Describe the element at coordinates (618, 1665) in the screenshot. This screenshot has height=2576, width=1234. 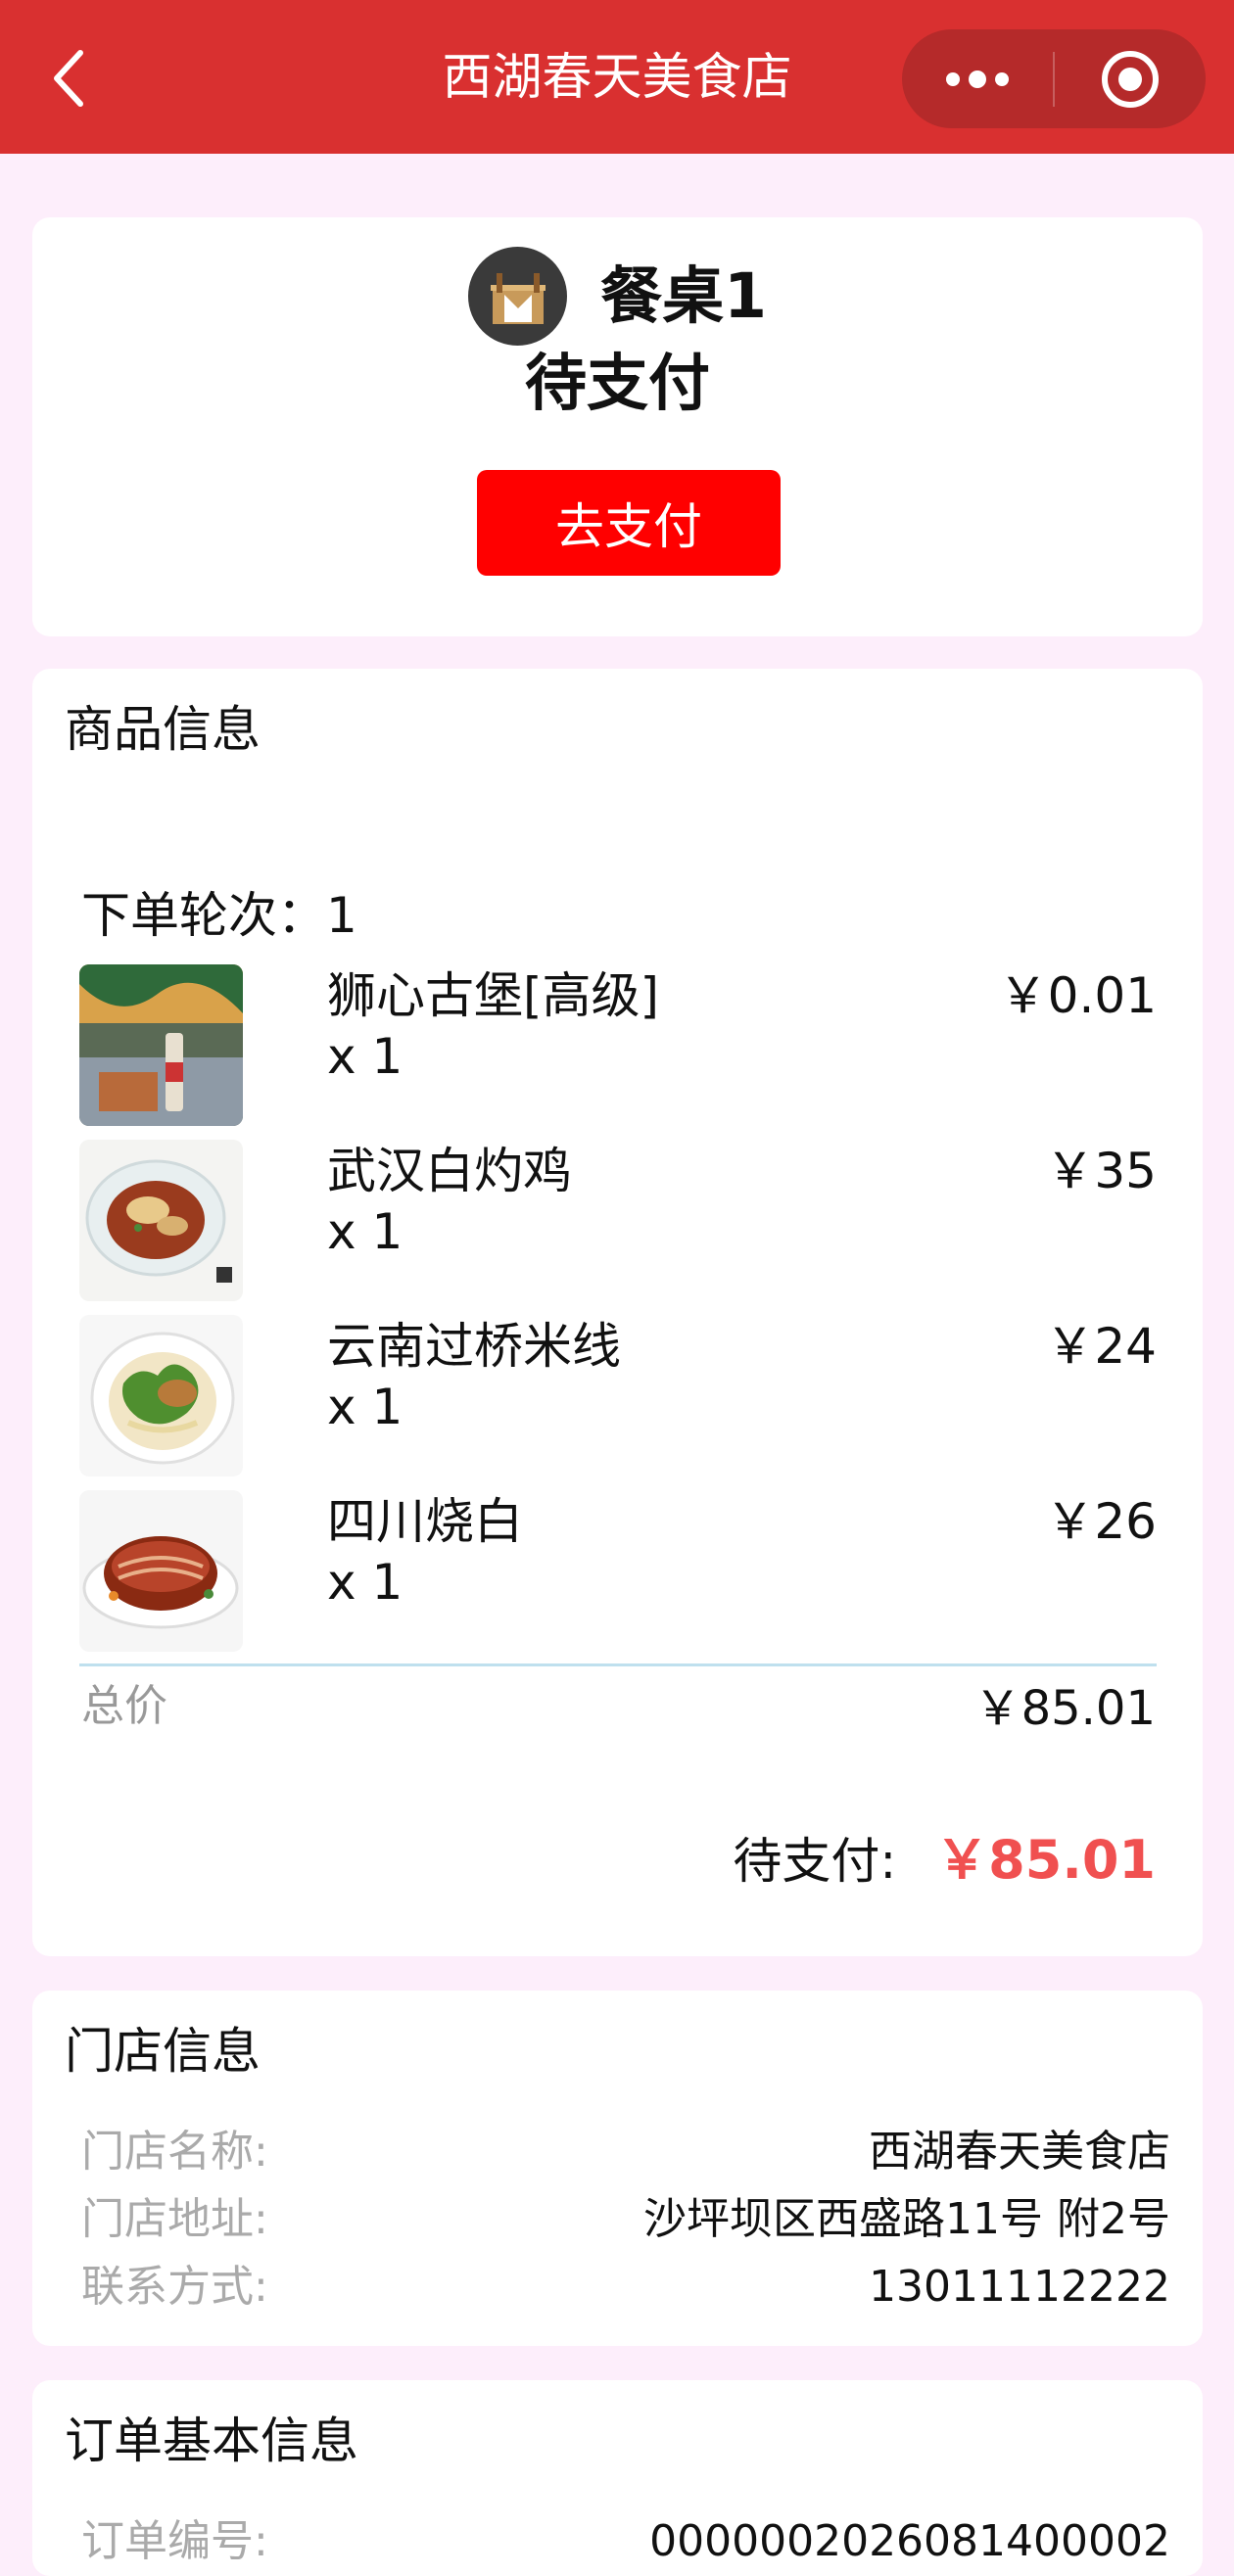
I see `total-divider` at that location.